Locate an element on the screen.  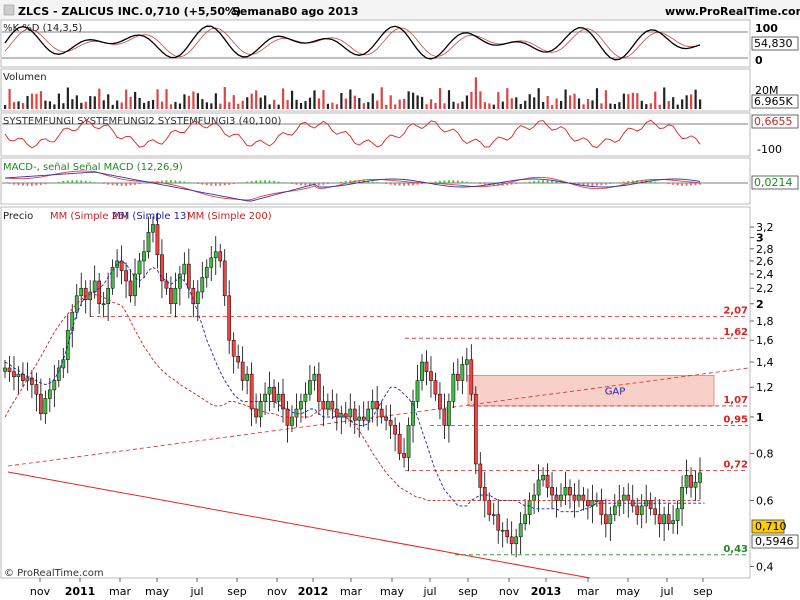
x-tick-label: 2011 is located at coordinates (80, 591).